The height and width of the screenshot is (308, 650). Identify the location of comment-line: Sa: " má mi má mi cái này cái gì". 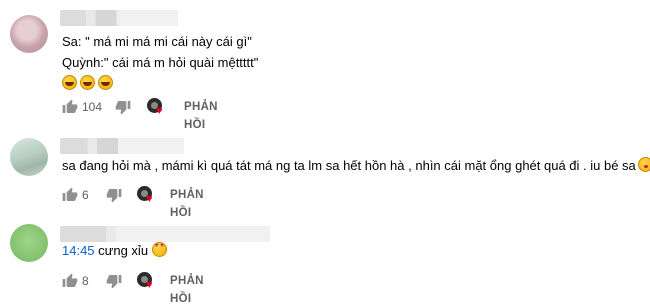
(157, 41).